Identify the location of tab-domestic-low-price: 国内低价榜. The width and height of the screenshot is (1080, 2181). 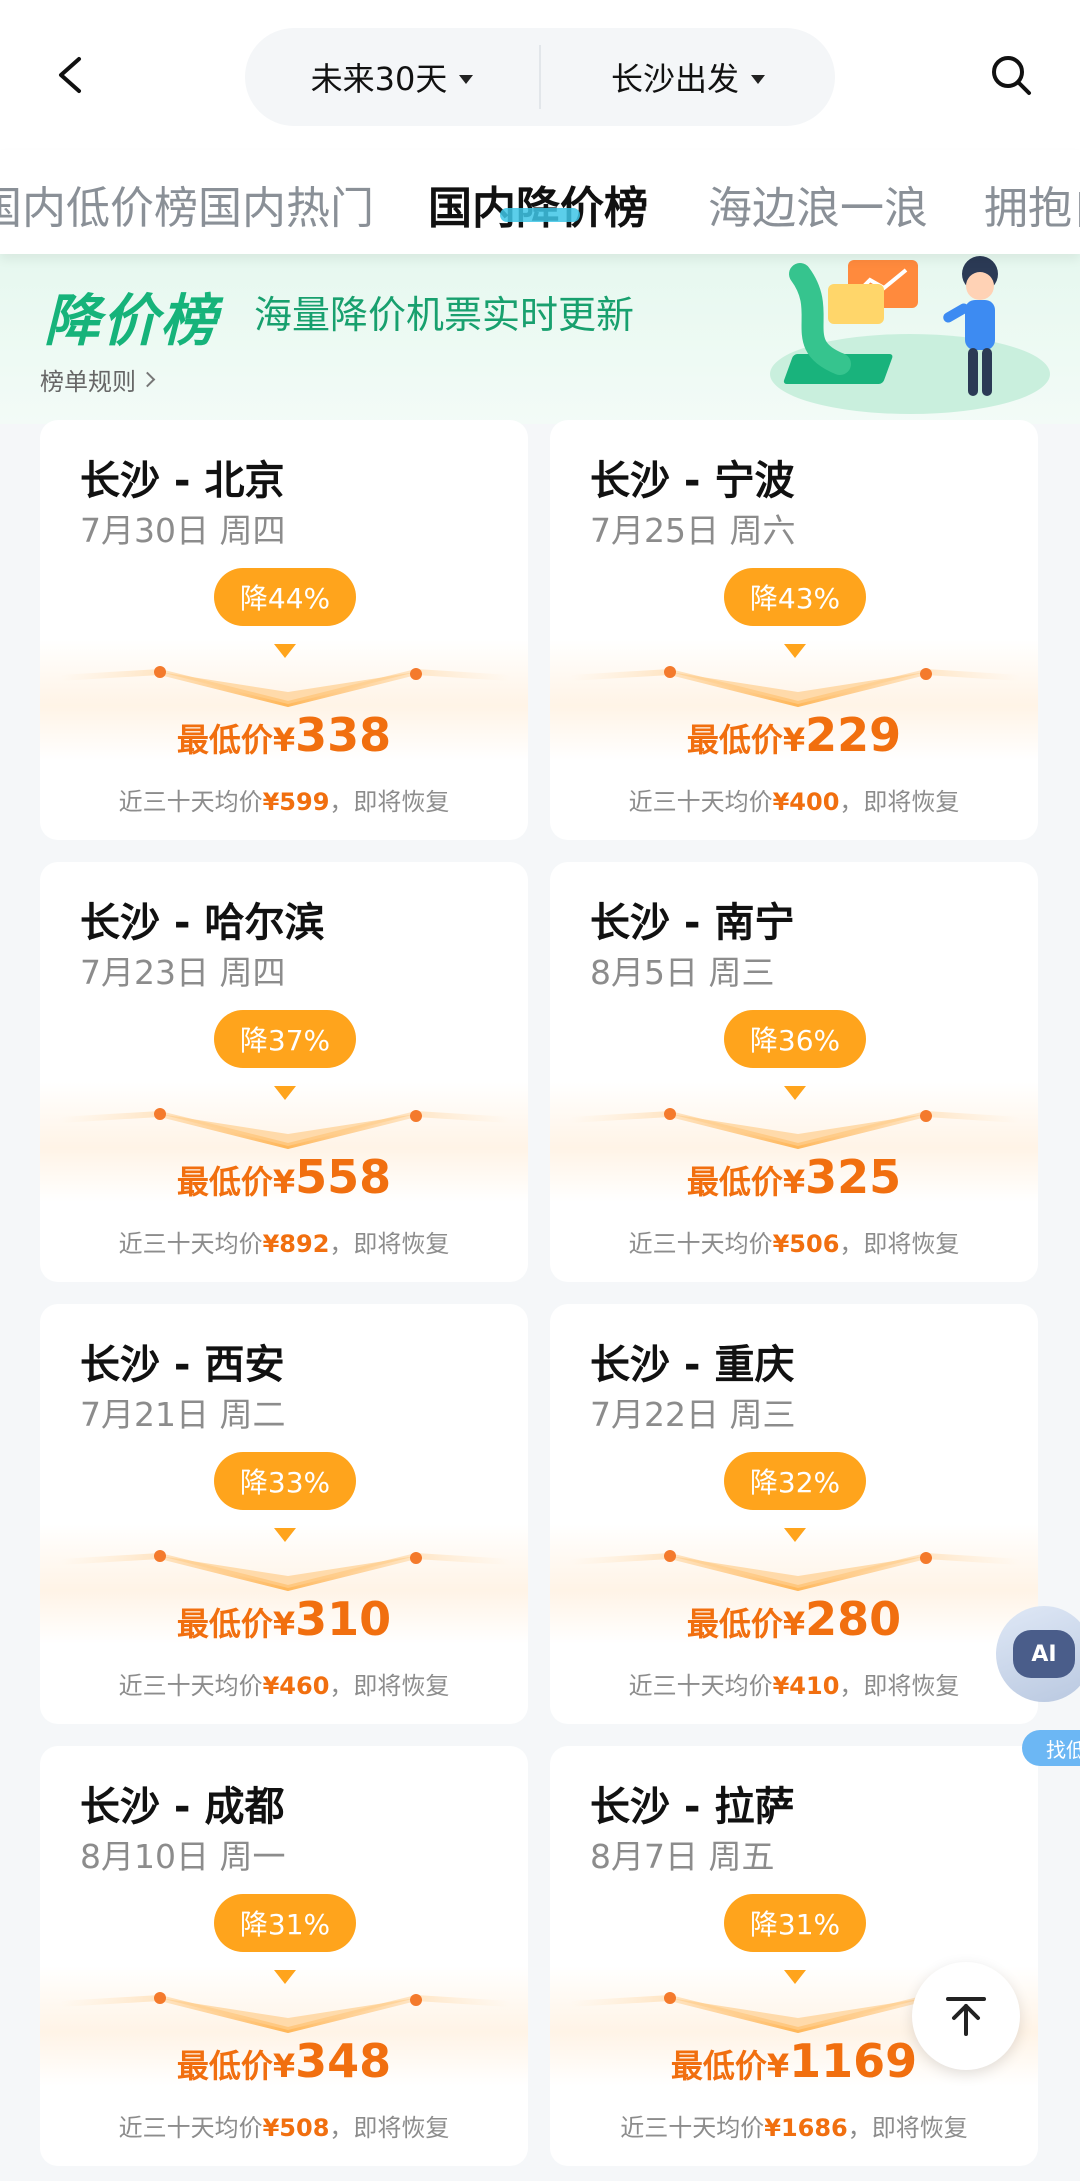
(99, 204).